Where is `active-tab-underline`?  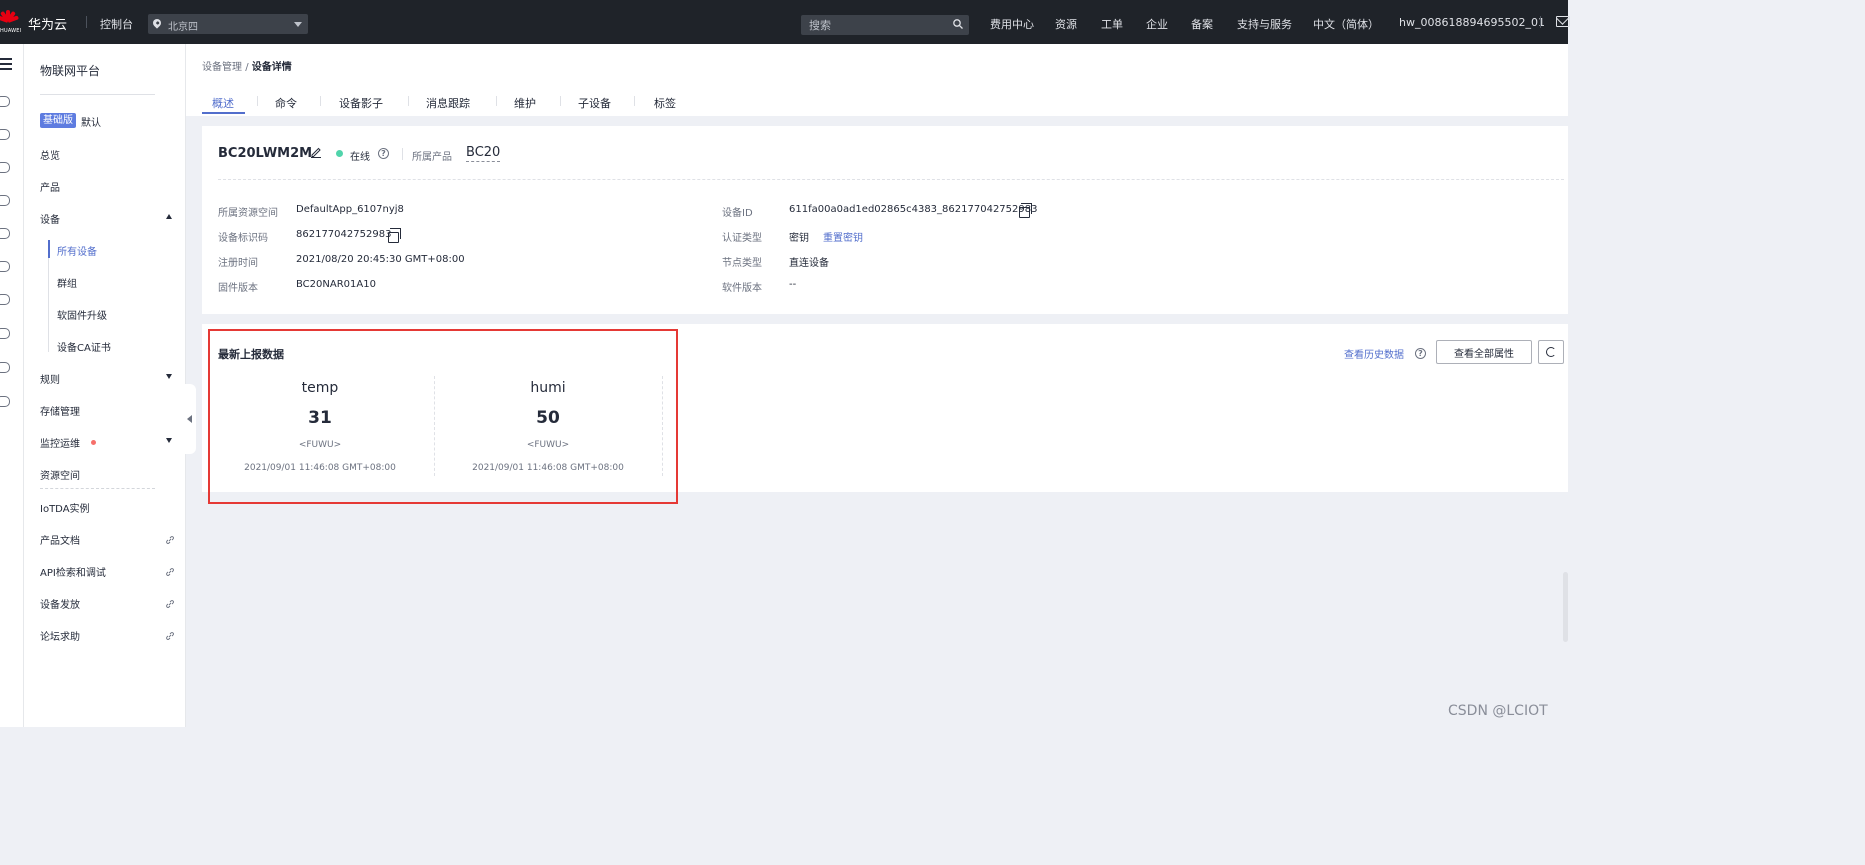 active-tab-underline is located at coordinates (223, 113).